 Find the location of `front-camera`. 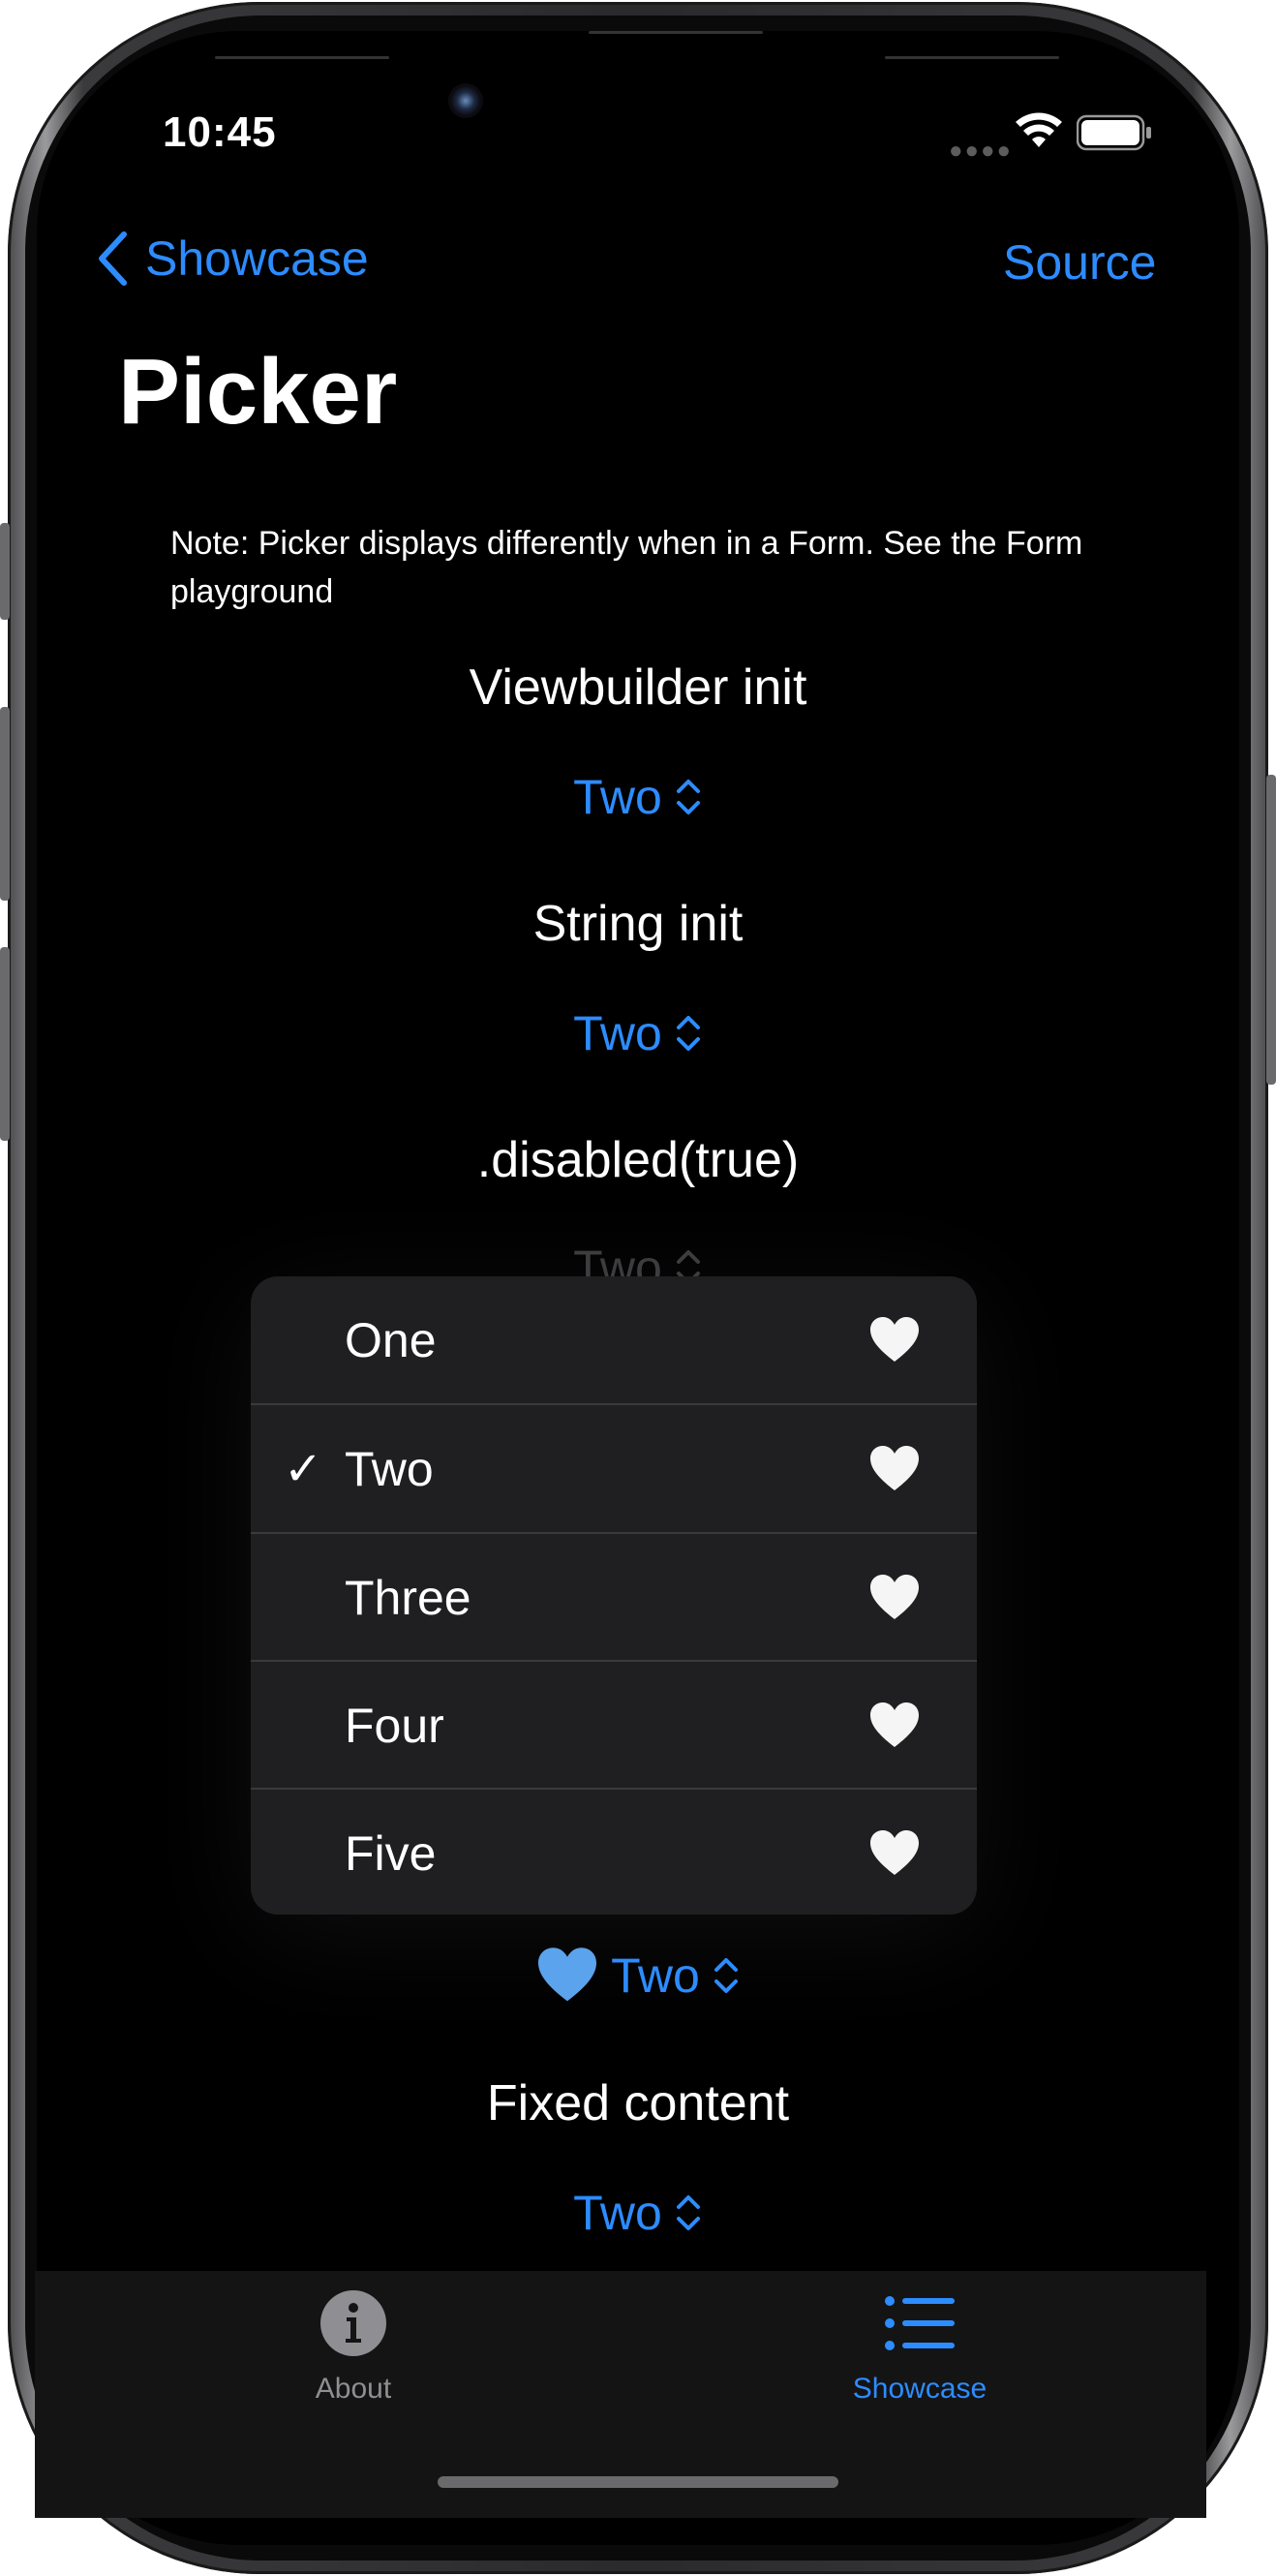

front-camera is located at coordinates (465, 100).